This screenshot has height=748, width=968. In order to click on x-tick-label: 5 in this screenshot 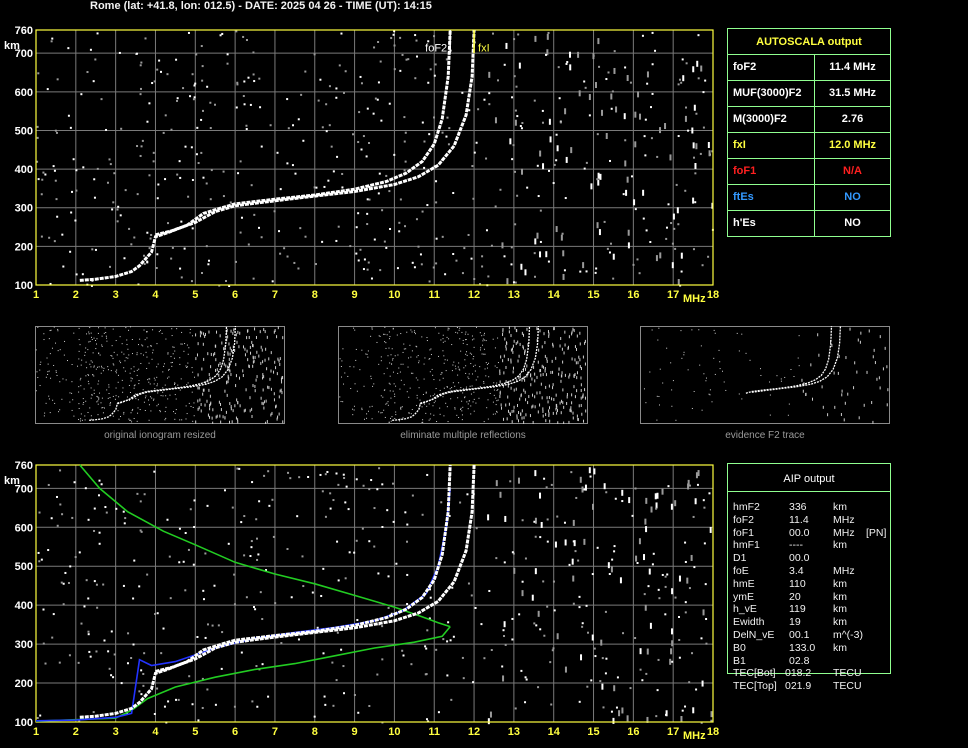, I will do `click(195, 732)`.